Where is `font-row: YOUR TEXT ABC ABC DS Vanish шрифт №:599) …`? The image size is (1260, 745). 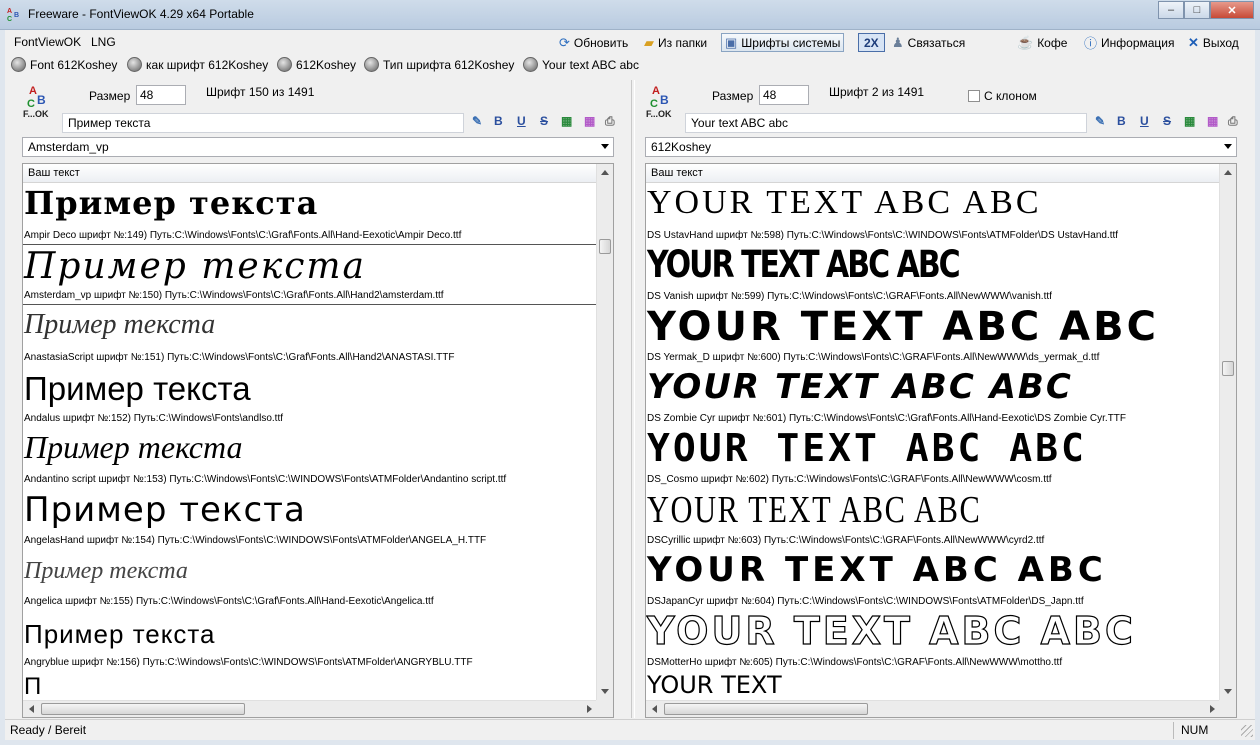 font-row: YOUR TEXT ABC ABC DS Vanish шрифт №:599) … is located at coordinates (933, 274).